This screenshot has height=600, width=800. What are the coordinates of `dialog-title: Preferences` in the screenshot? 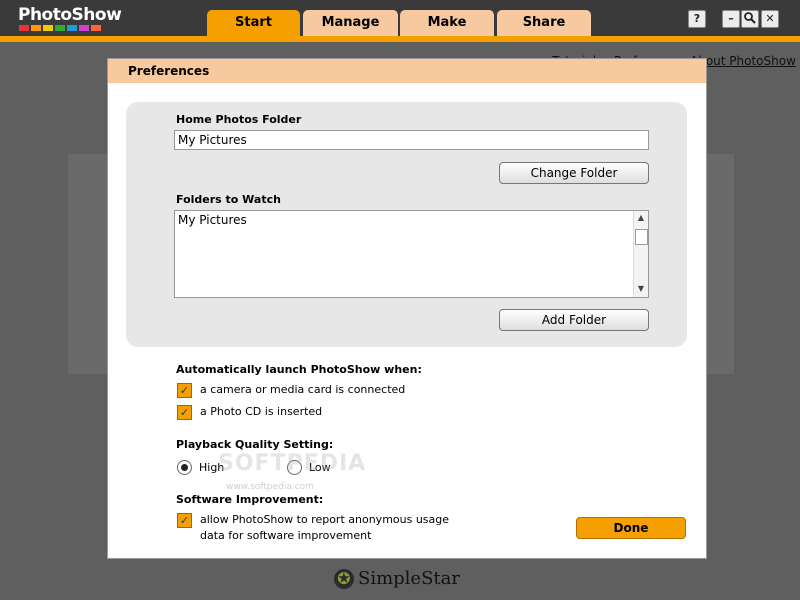 It's located at (407, 71).